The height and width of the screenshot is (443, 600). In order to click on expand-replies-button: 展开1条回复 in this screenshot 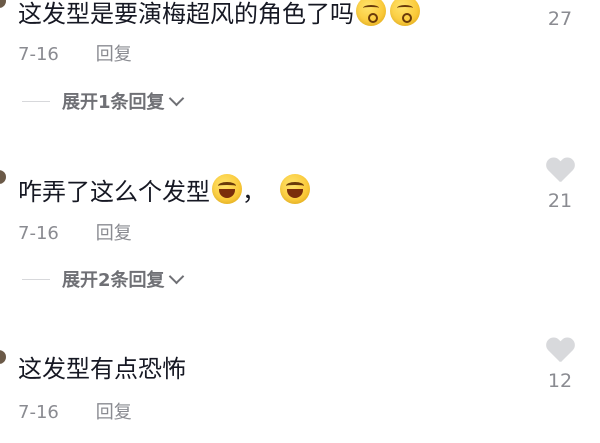, I will do `click(103, 101)`.